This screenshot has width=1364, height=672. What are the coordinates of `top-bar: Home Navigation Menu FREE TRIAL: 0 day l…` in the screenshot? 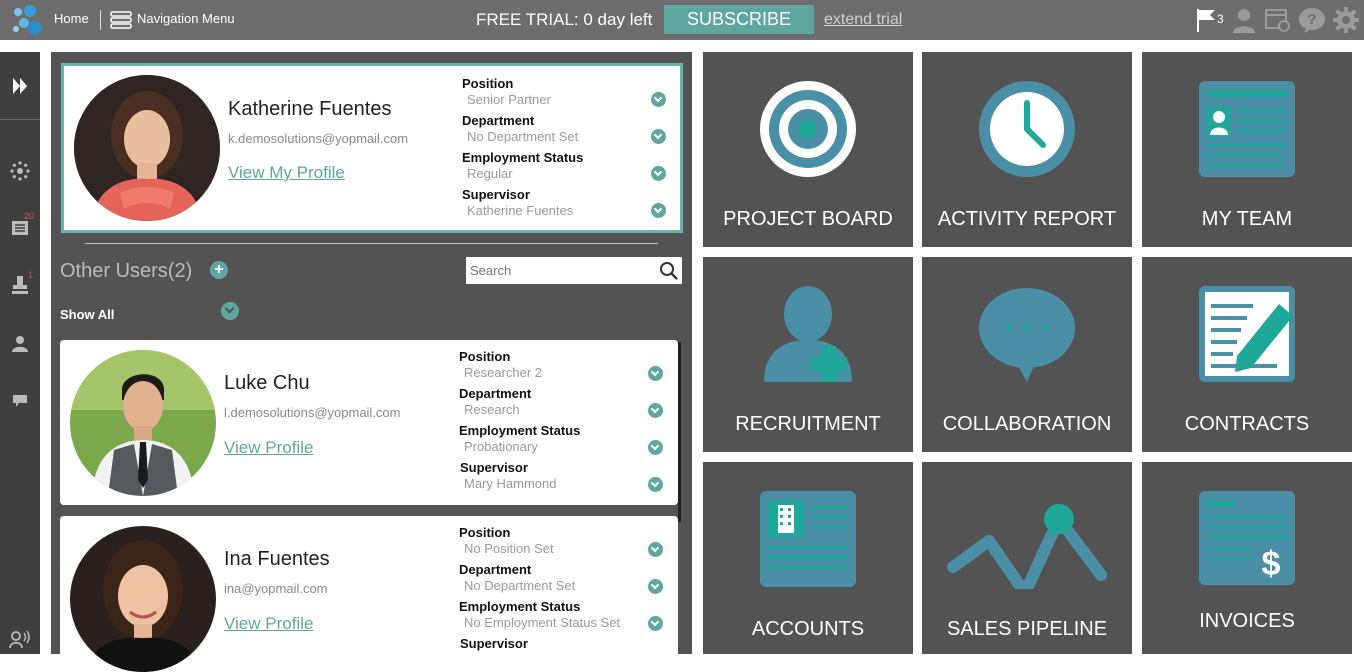 It's located at (682, 20).